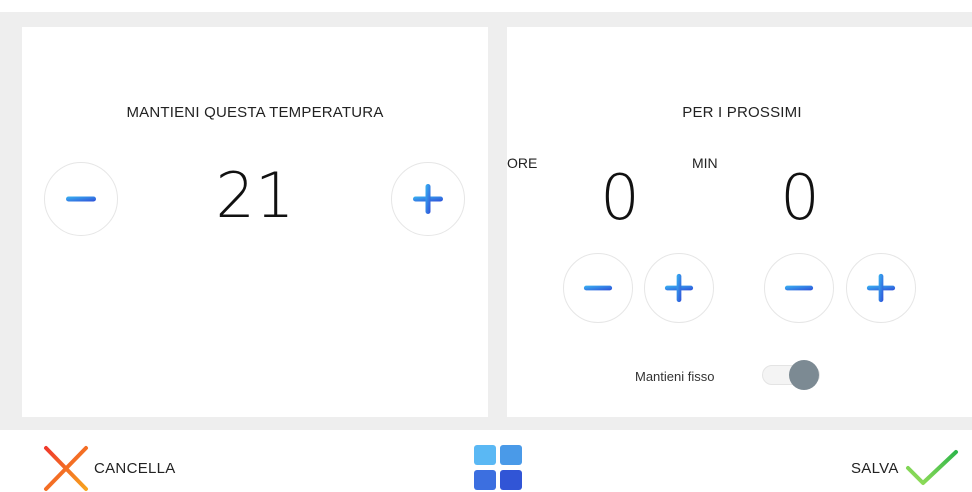  Describe the element at coordinates (800, 197) in the screenshot. I see `minutes-value: 0` at that location.